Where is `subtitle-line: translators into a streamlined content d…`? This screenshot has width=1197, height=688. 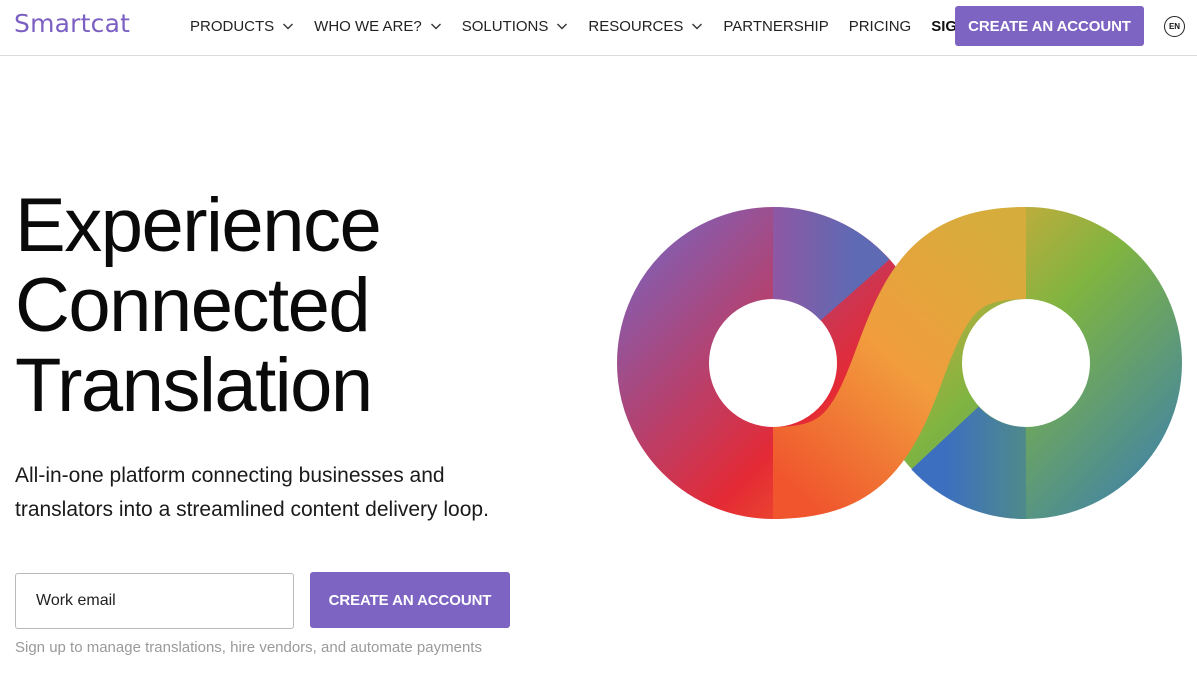 subtitle-line: translators into a streamlined content d… is located at coordinates (252, 509).